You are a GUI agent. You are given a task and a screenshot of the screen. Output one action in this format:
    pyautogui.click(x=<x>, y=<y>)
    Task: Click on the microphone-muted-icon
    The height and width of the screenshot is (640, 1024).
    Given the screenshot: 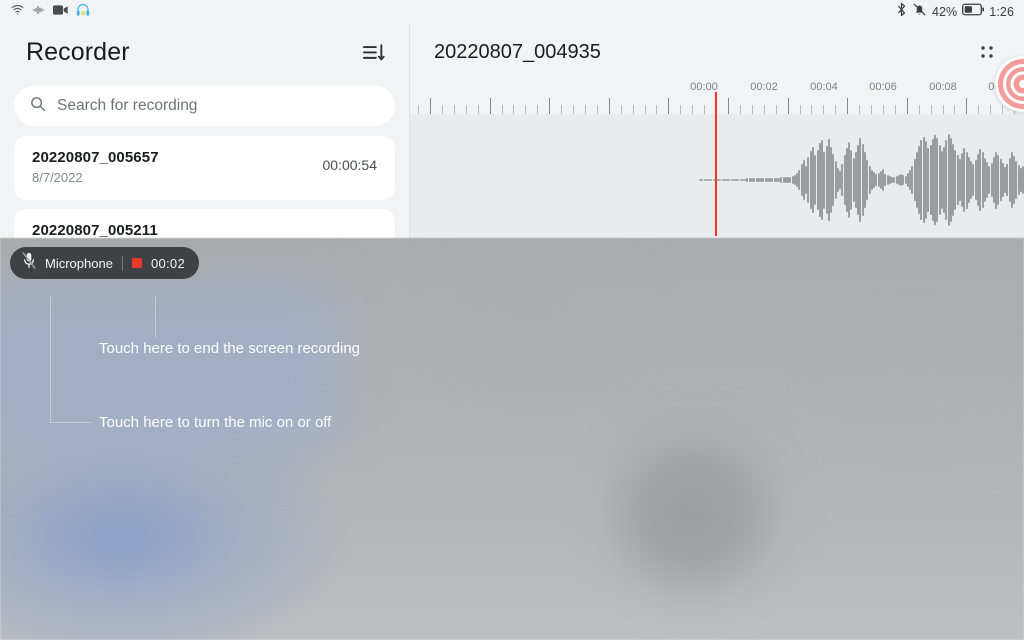 What is the action you would take?
    pyautogui.click(x=29, y=263)
    